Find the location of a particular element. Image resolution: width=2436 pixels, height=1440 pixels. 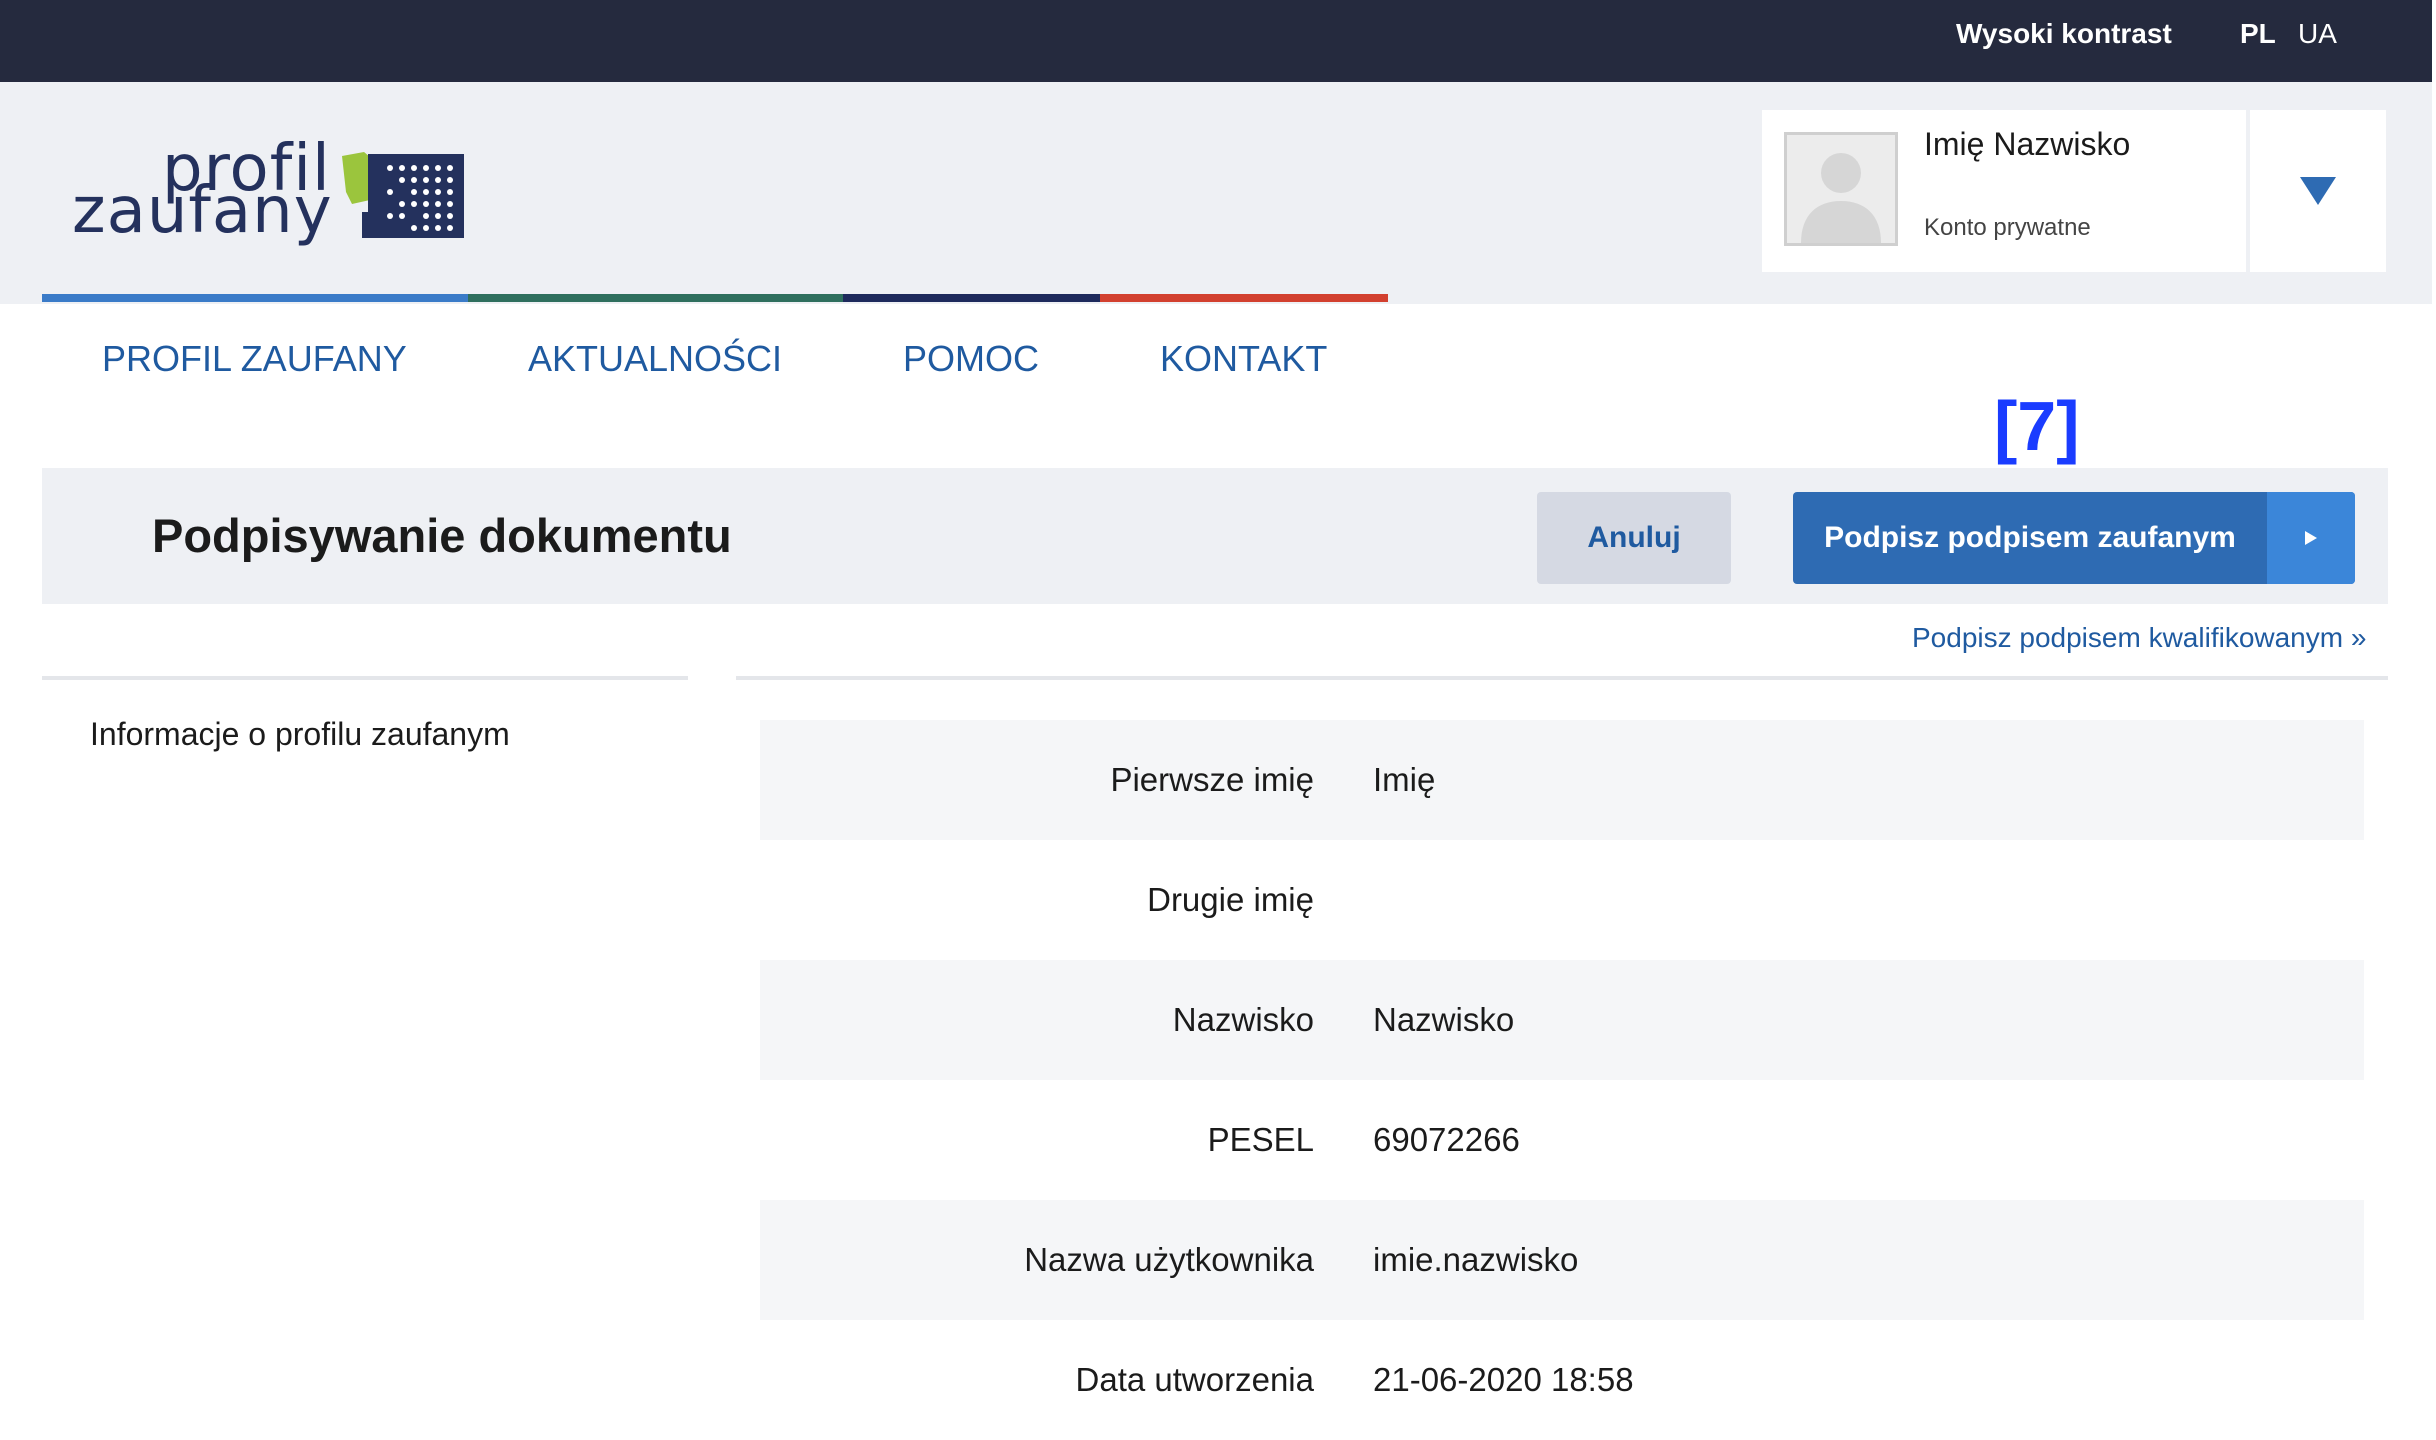

stripe-blue is located at coordinates (255, 298).